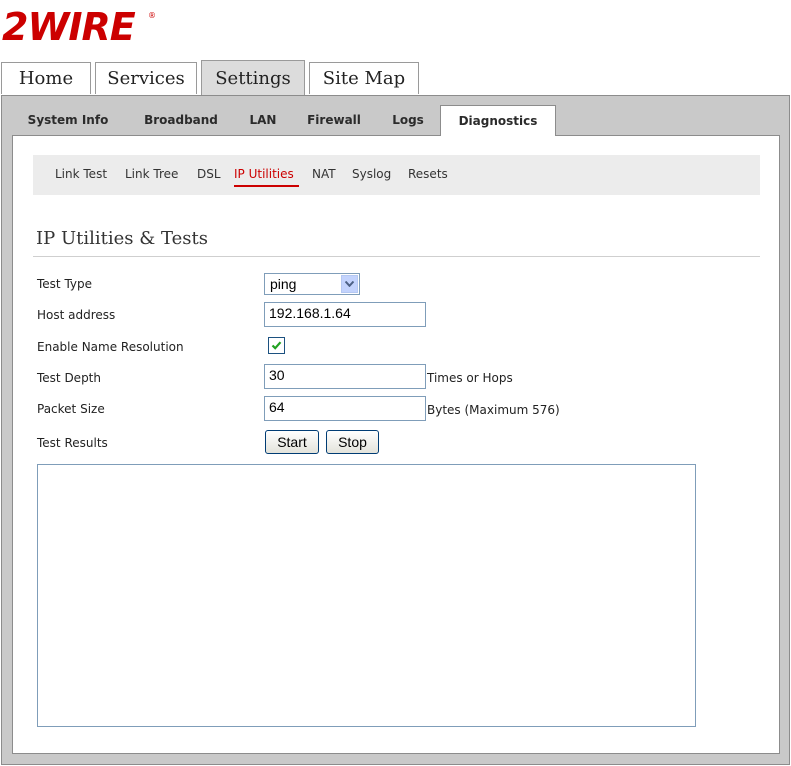 The width and height of the screenshot is (791, 766). I want to click on checkmark-icon, so click(276, 345).